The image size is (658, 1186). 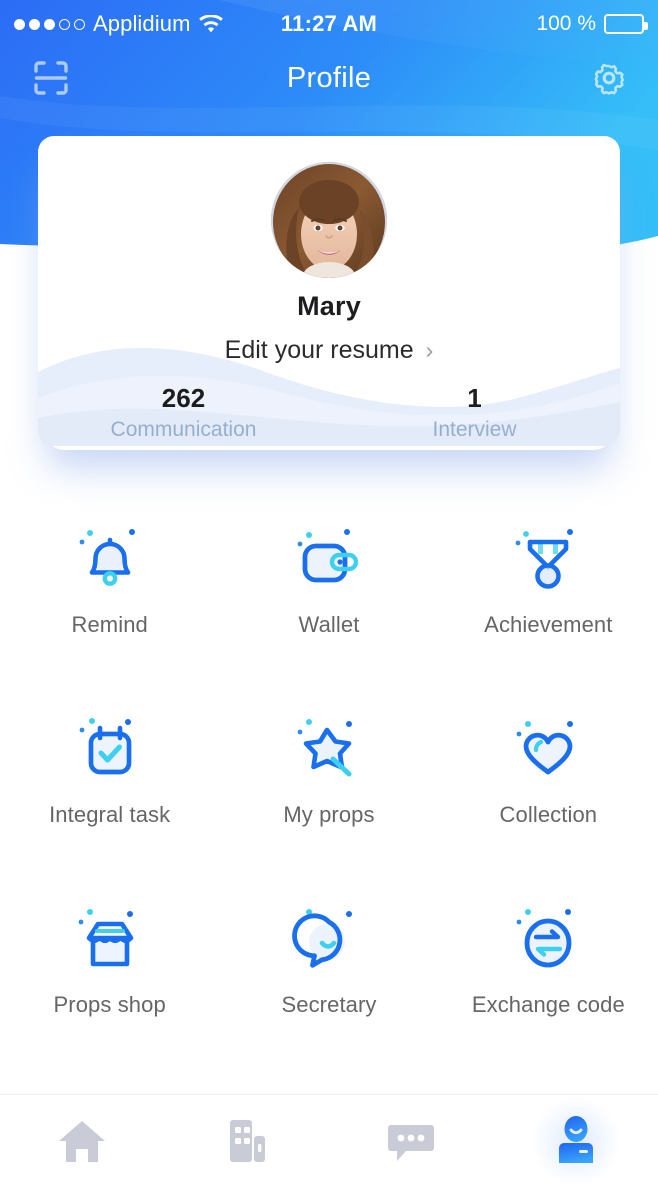 I want to click on grid-item-props-shop: Props shop, so click(x=109, y=973).